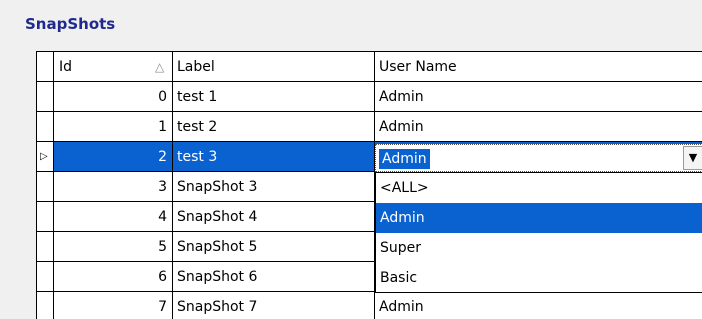 Image resolution: width=702 pixels, height=319 pixels. I want to click on cell-id: 0, so click(113, 97).